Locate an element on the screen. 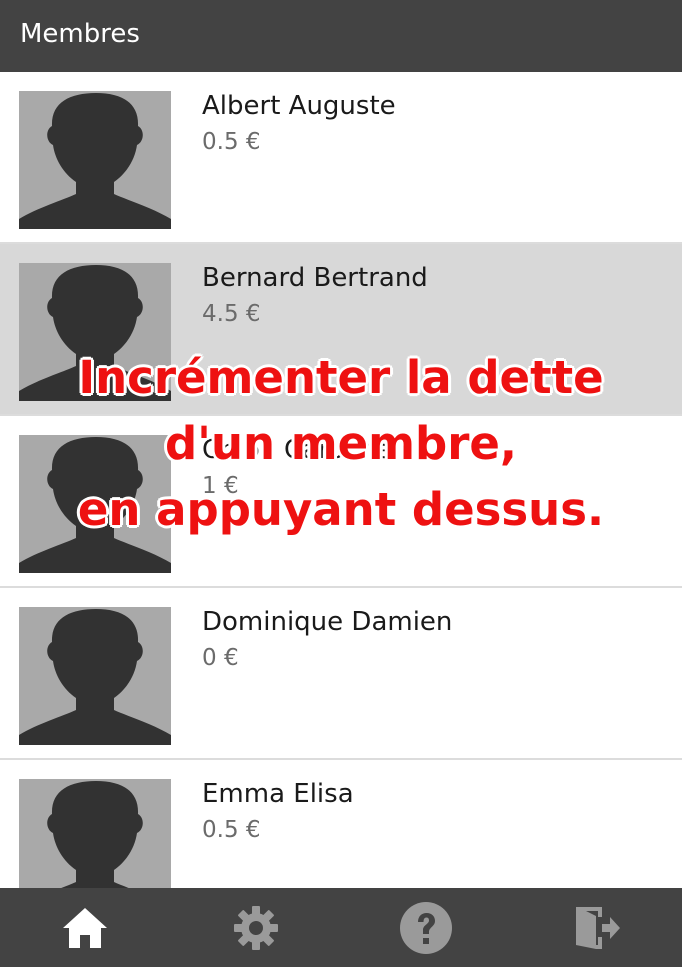 Image resolution: width=682 pixels, height=967 pixels. gear-icon is located at coordinates (255, 927).